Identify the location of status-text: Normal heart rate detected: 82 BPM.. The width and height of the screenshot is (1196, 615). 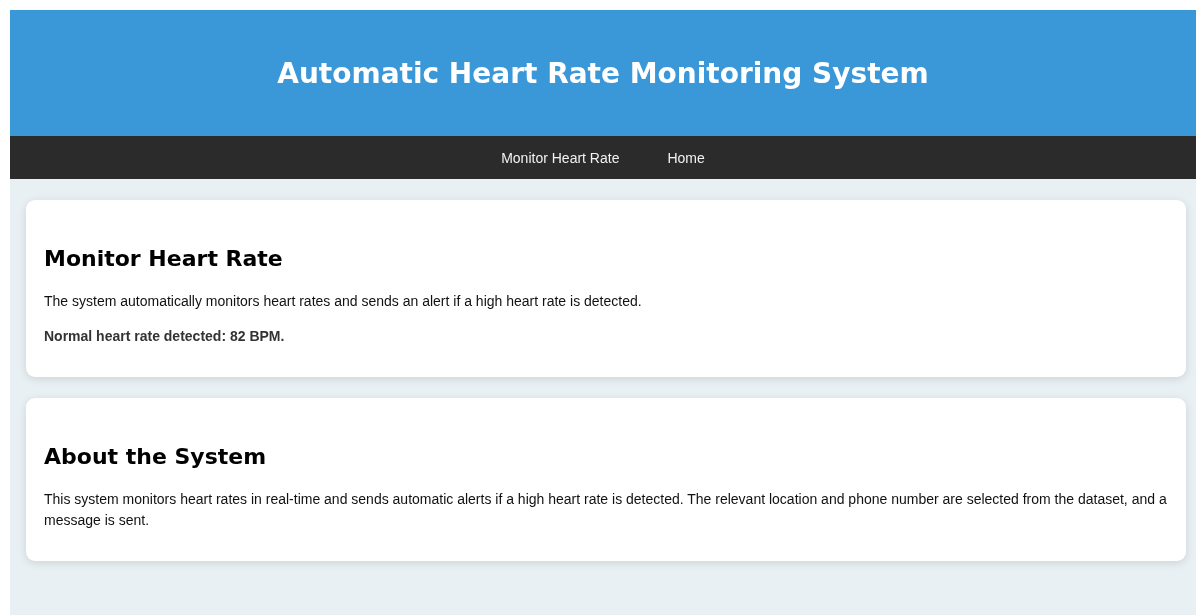
(165, 336).